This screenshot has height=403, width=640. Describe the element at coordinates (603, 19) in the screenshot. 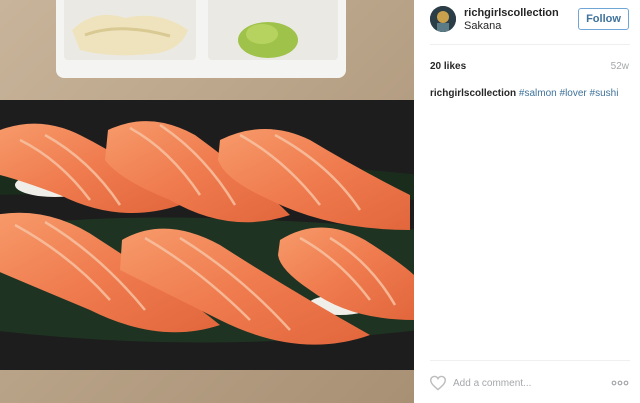

I see `follow-button: Follow` at that location.